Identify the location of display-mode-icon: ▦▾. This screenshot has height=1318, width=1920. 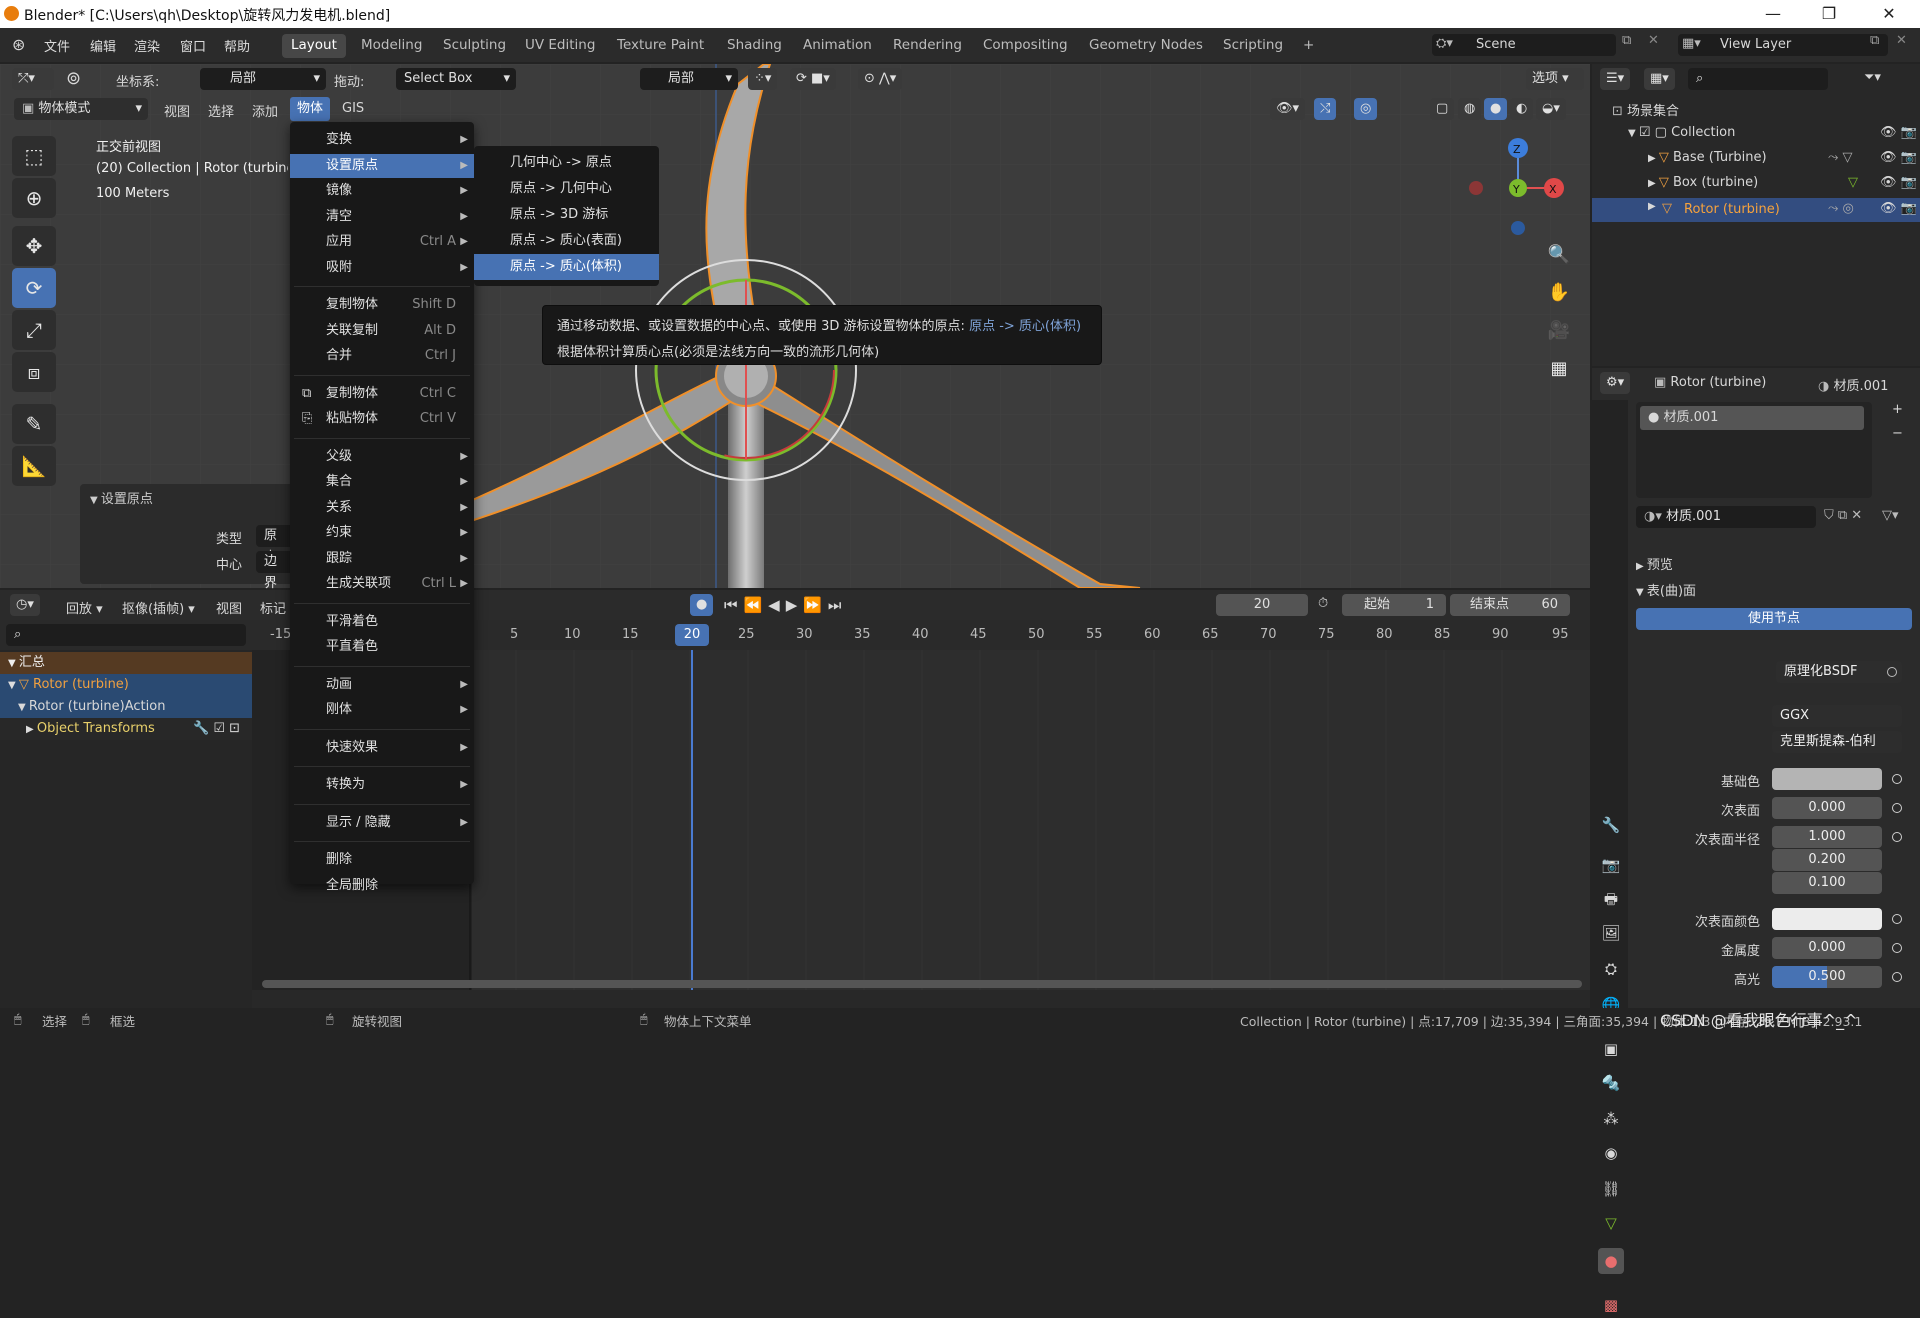
(1659, 79).